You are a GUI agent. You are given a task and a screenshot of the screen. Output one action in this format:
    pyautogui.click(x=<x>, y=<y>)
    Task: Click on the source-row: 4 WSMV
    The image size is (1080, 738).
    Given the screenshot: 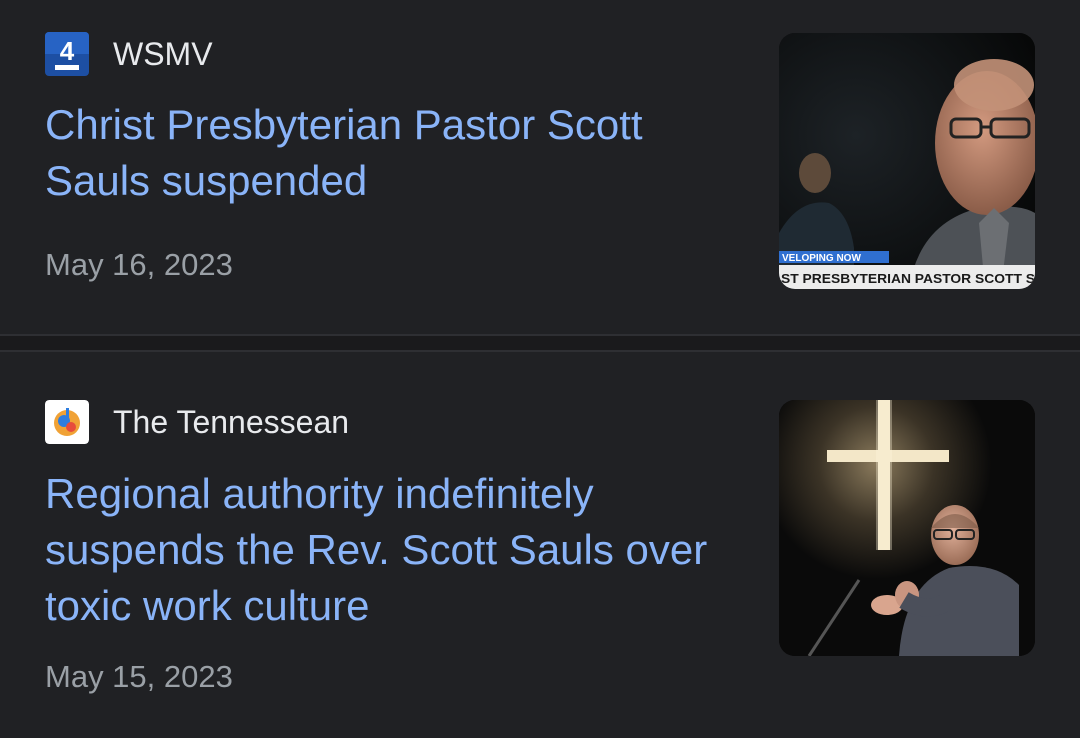 What is the action you would take?
    pyautogui.click(x=129, y=54)
    